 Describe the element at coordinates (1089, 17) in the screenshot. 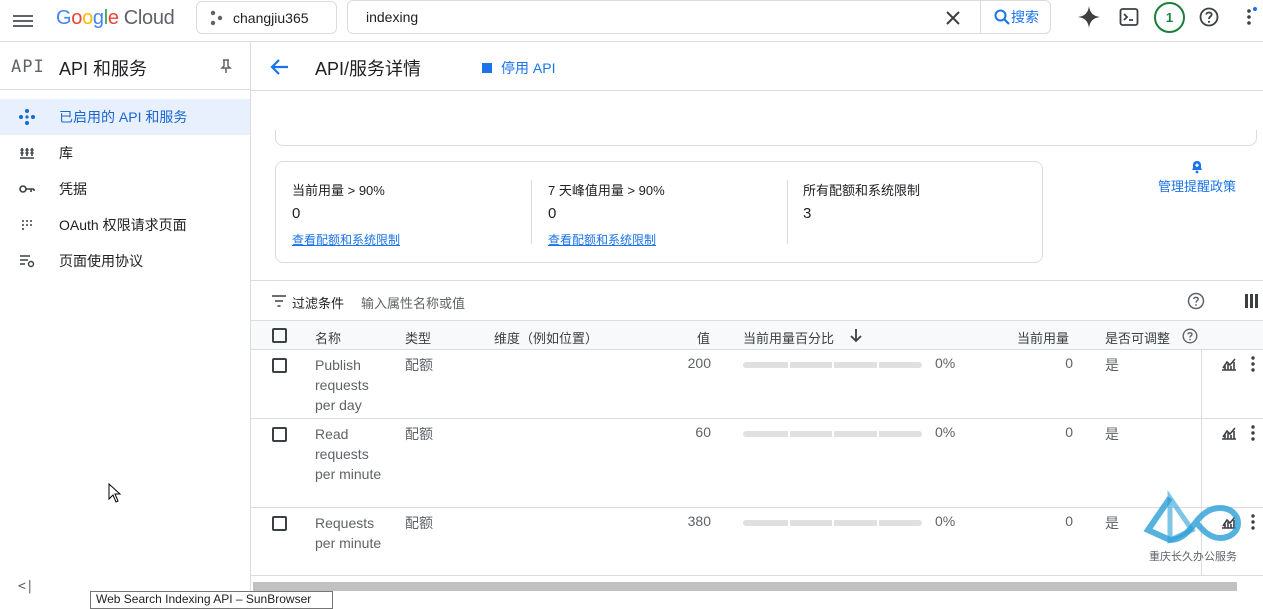

I see `gemini-sparkle-icon` at that location.